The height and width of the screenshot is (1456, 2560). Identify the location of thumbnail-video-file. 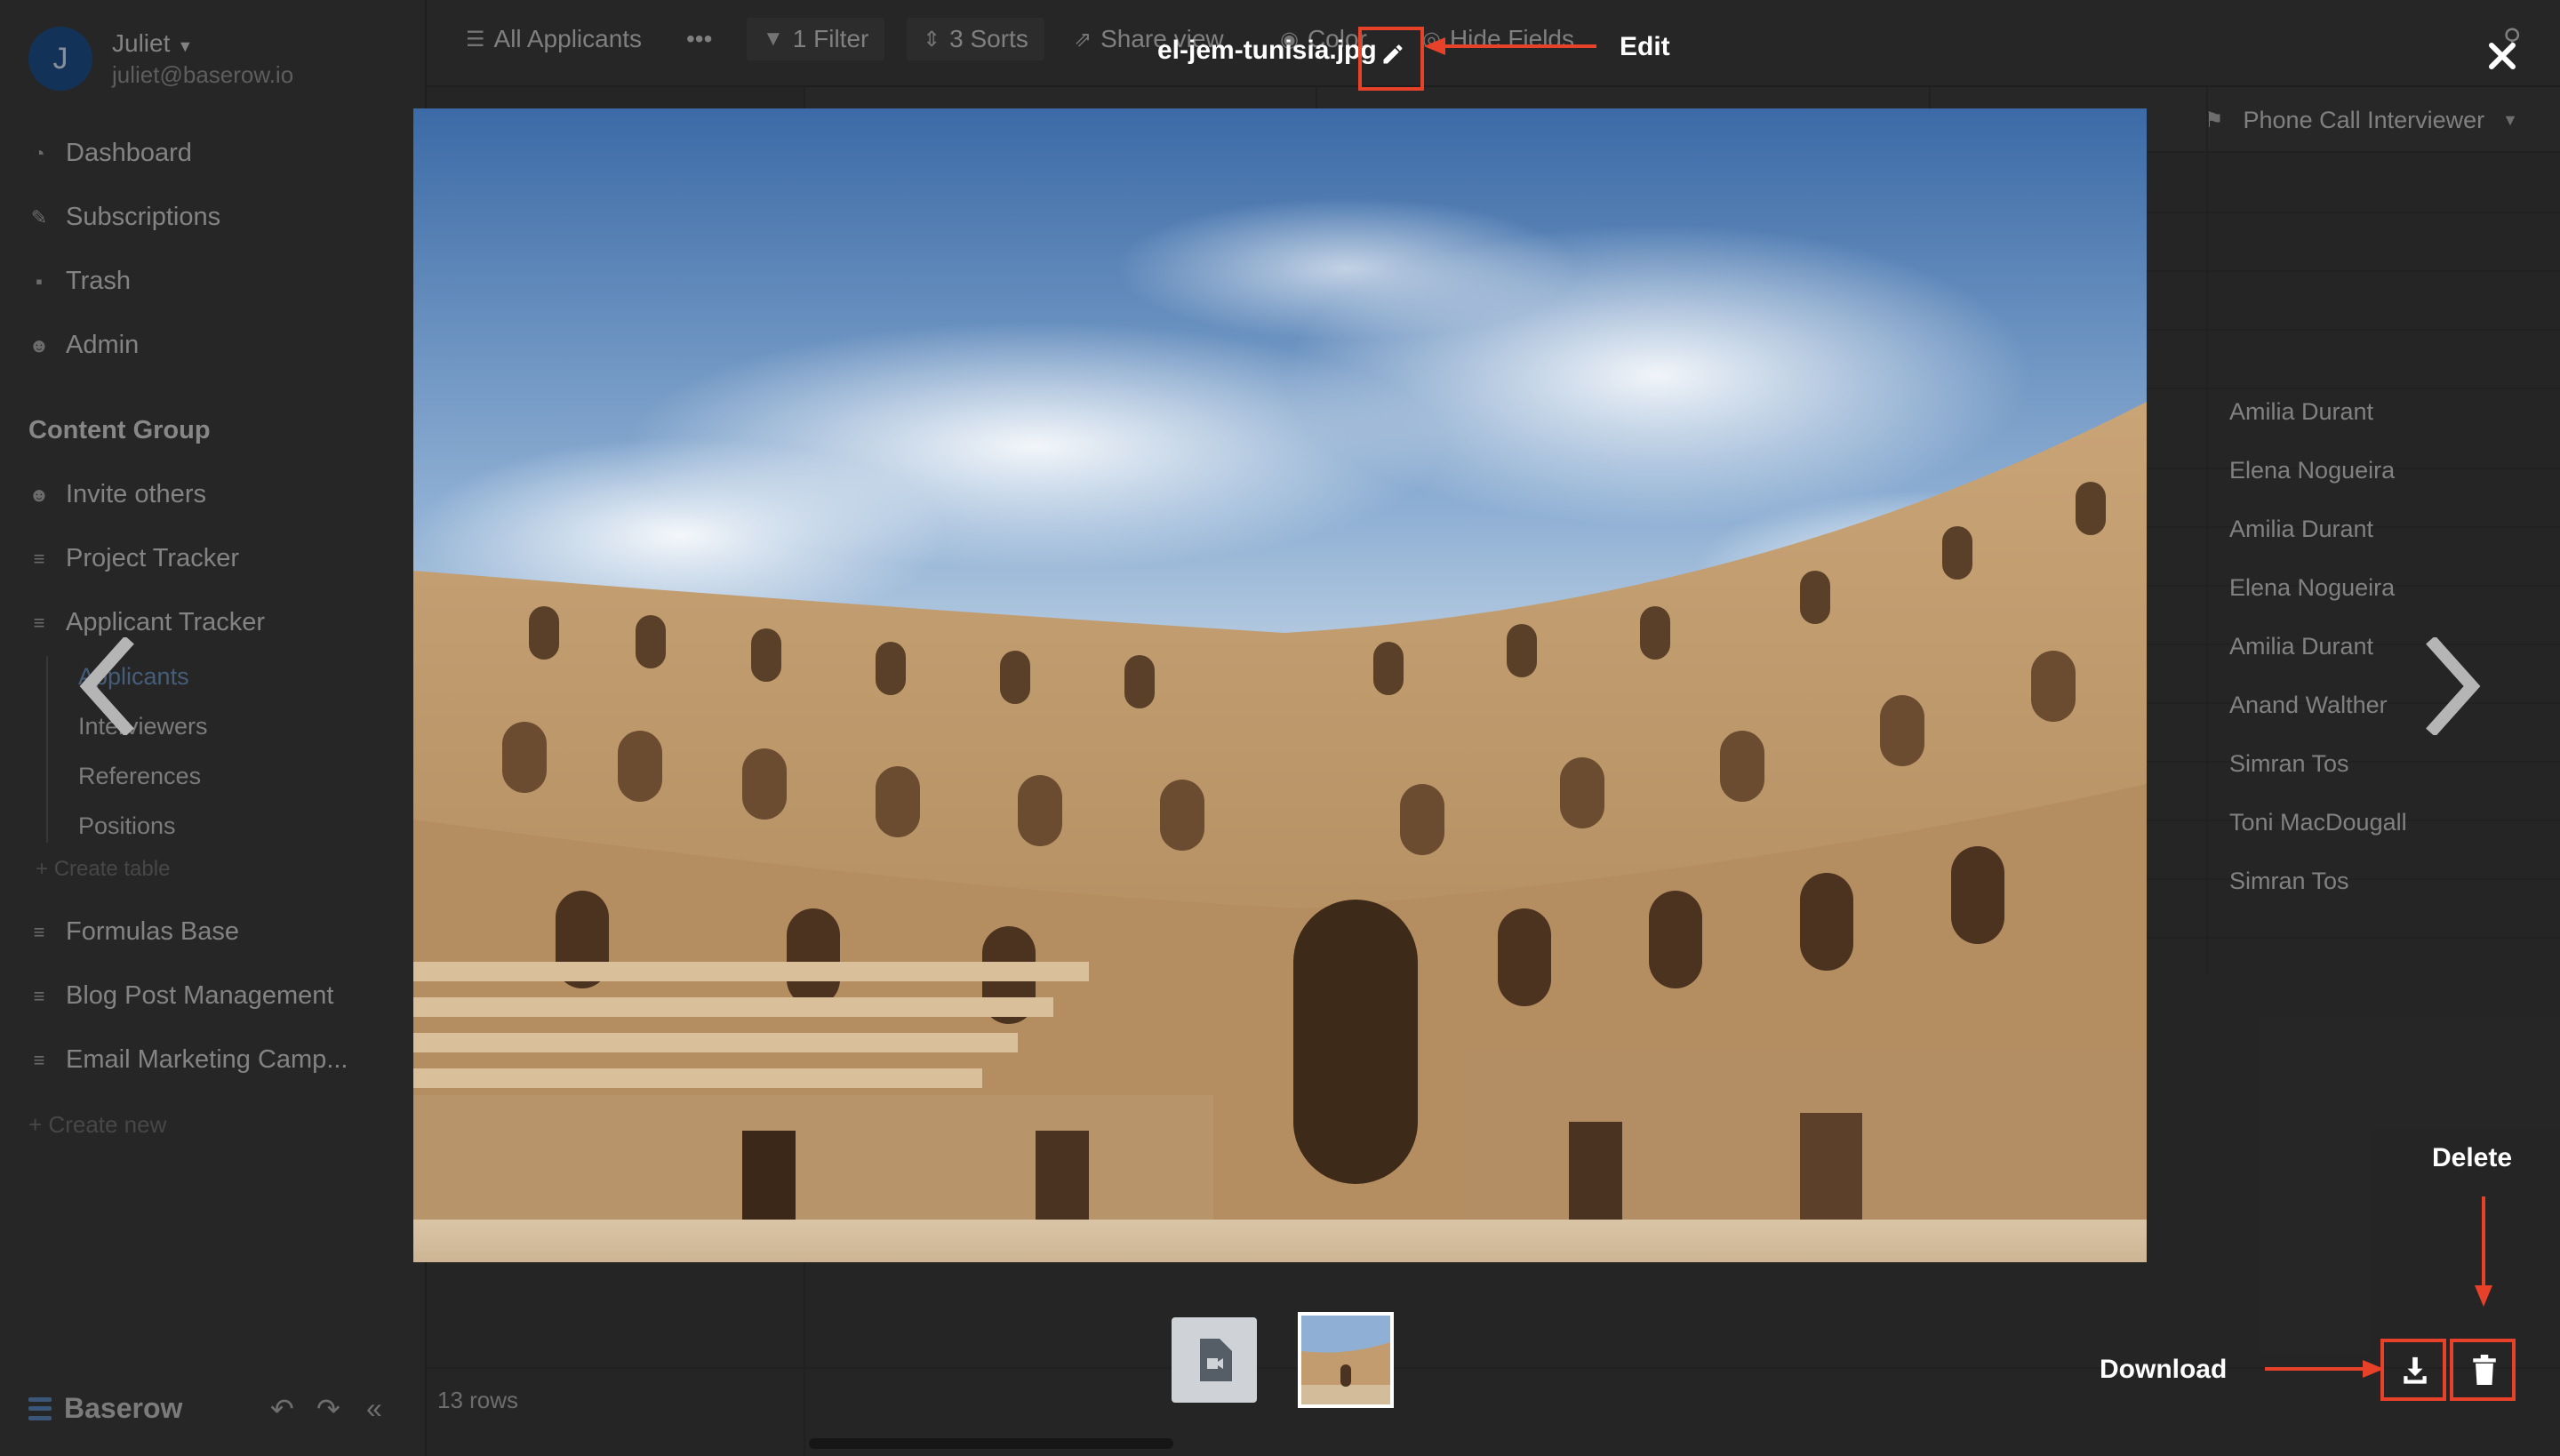
(1214, 1360).